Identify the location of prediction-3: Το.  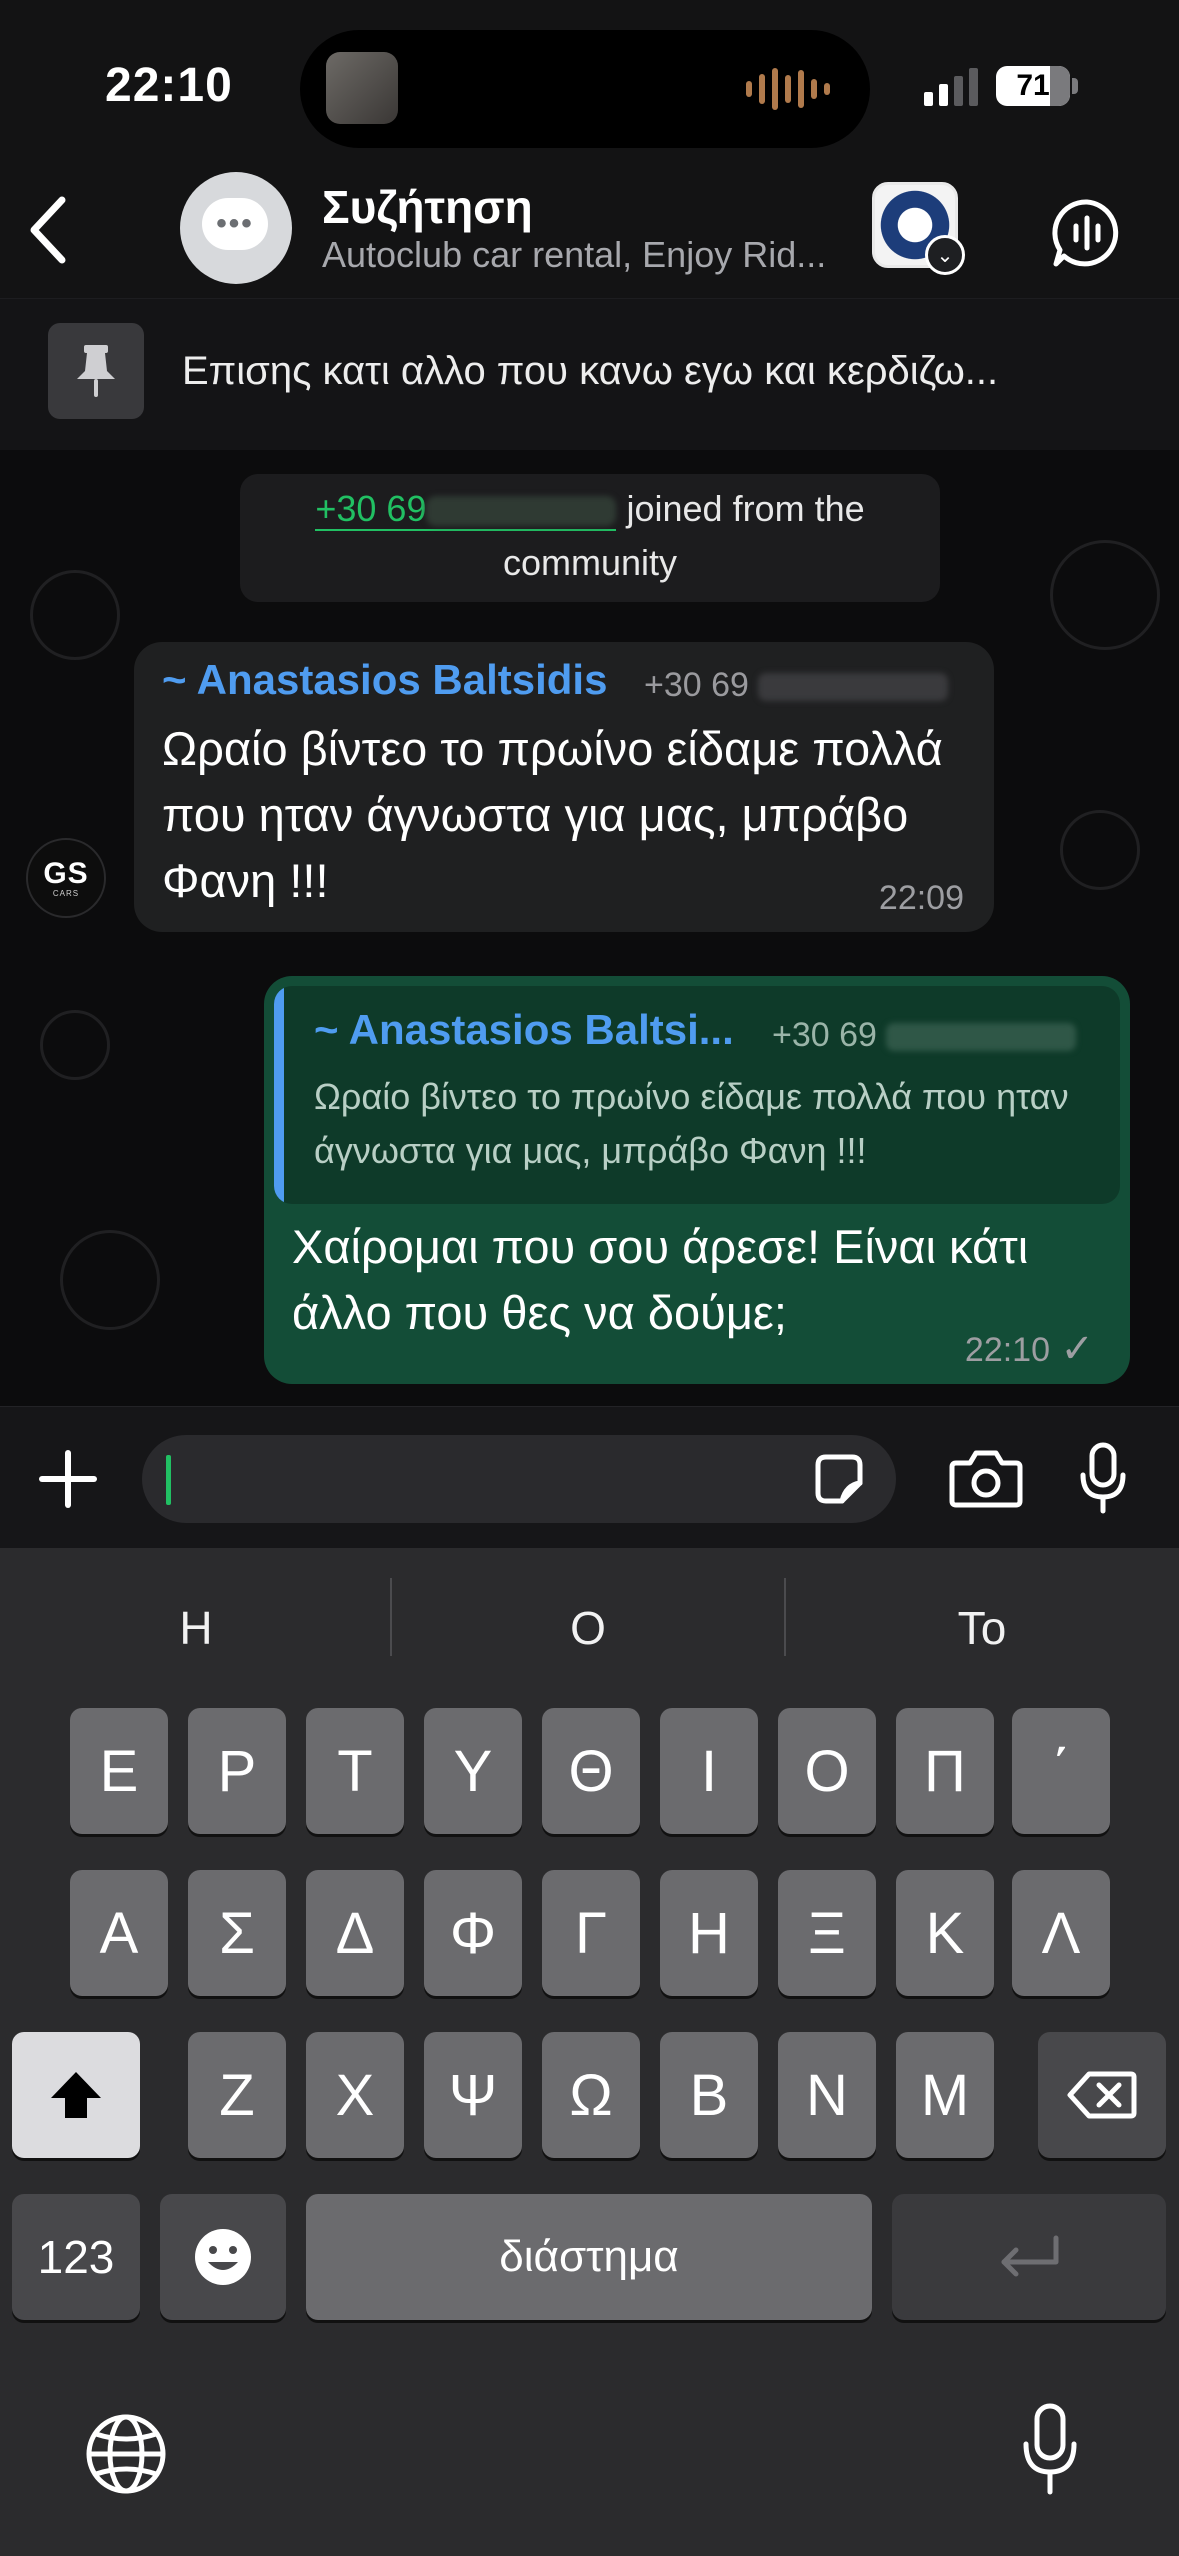
(982, 1628).